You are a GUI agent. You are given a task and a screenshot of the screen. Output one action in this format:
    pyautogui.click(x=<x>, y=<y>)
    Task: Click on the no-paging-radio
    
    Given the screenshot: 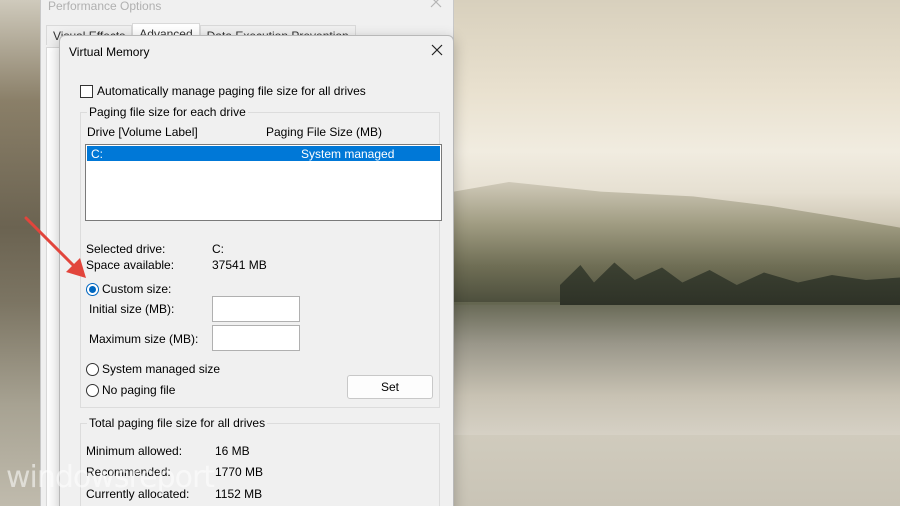 What is the action you would take?
    pyautogui.click(x=92, y=390)
    